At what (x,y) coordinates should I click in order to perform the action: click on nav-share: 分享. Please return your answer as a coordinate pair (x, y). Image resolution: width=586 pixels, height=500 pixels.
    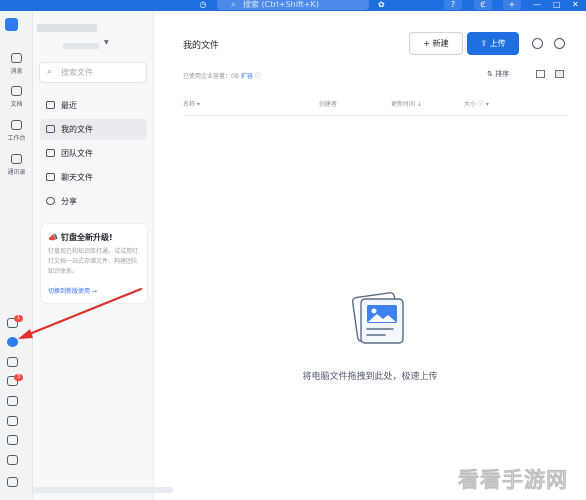
    Looking at the image, I should click on (93, 201).